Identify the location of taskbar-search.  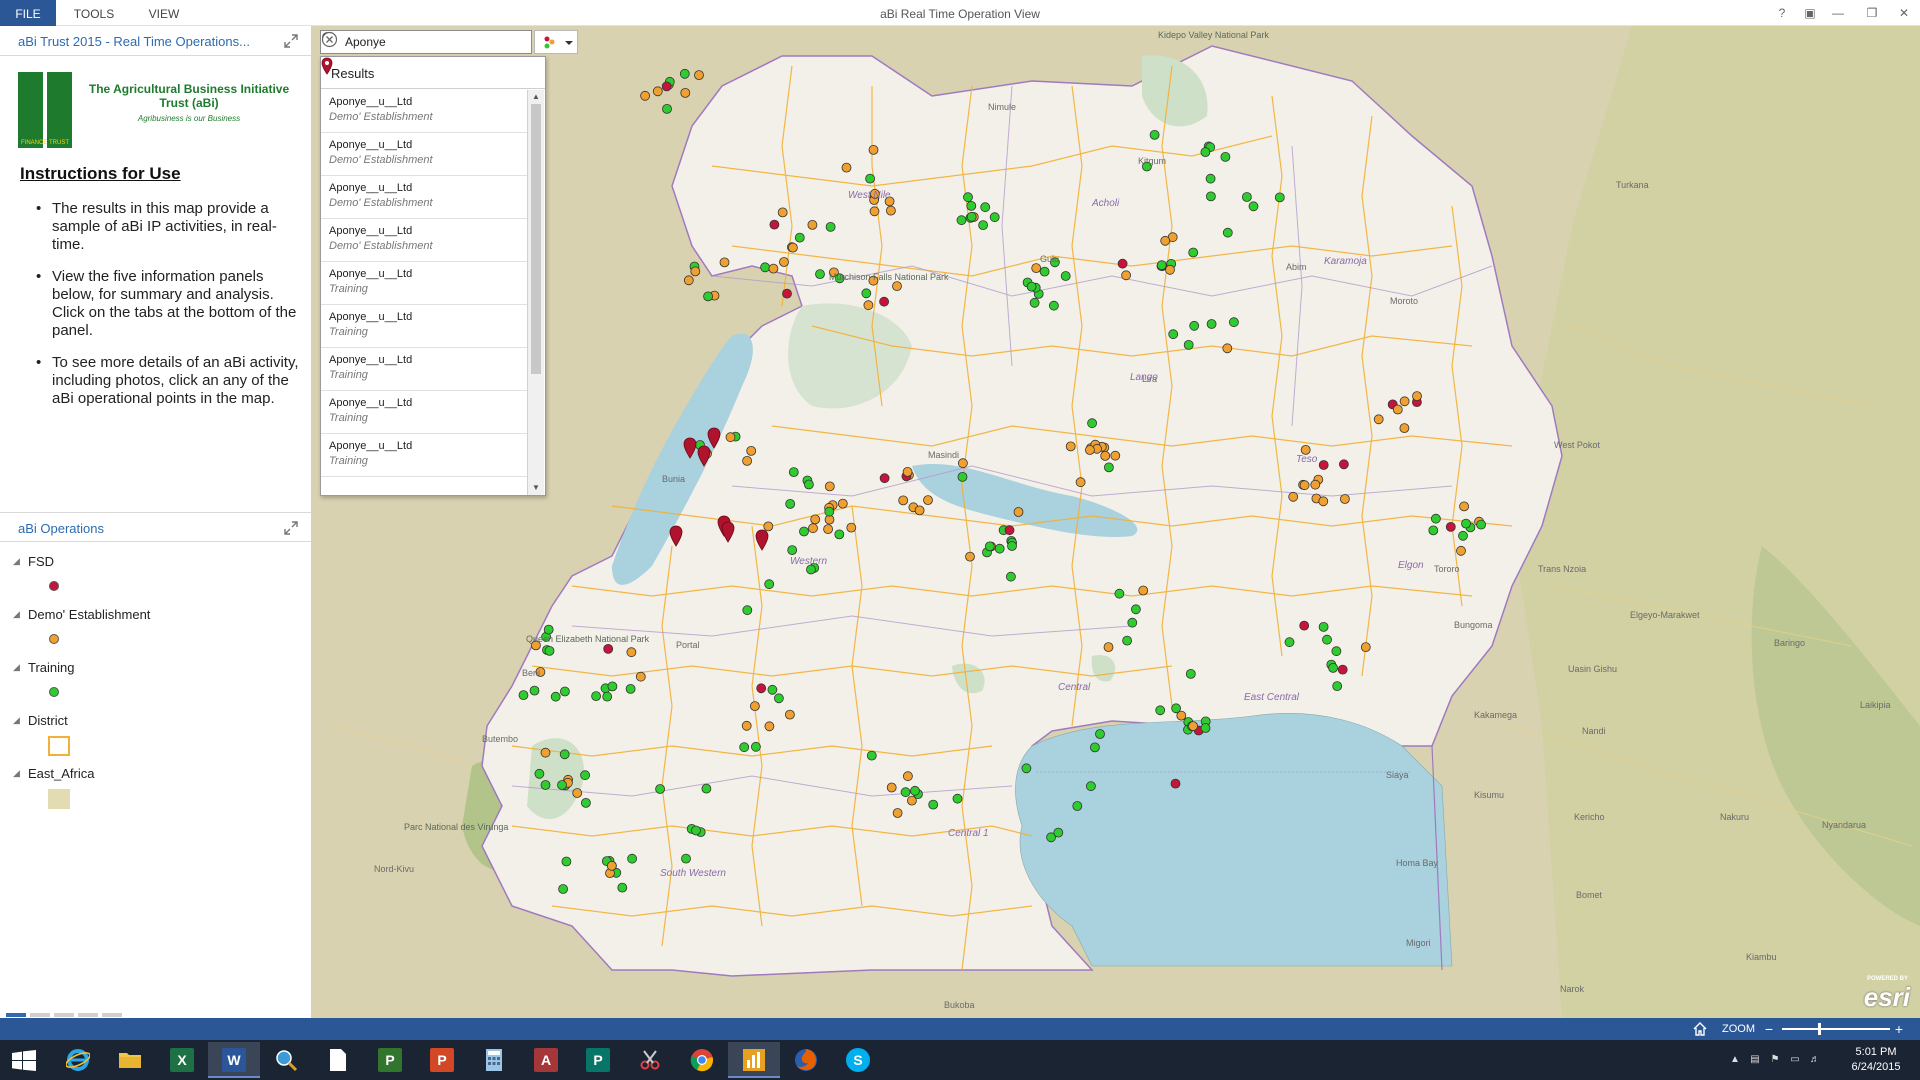
(286, 1060).